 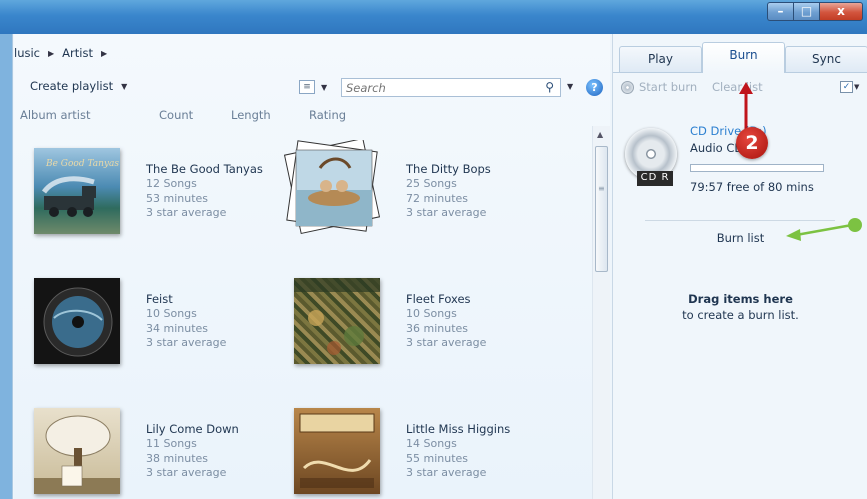 What do you see at coordinates (601, 312) in the screenshot?
I see `vertical-scrollbar: ▲ ≡` at bounding box center [601, 312].